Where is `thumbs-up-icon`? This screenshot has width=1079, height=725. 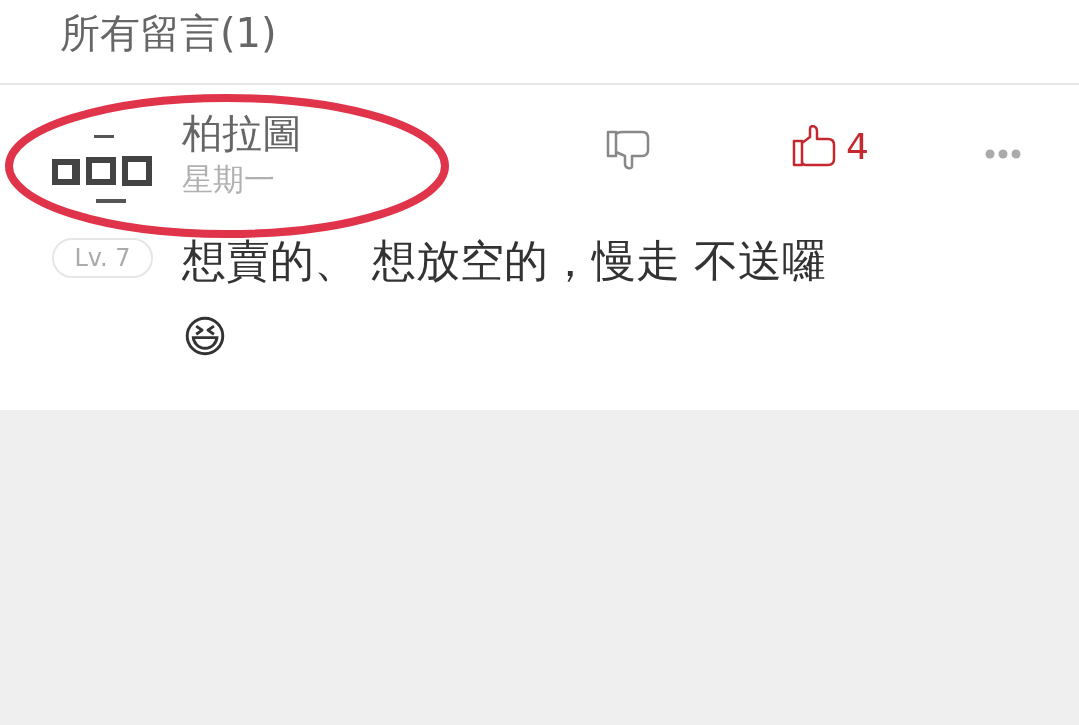
thumbs-up-icon is located at coordinates (814, 146).